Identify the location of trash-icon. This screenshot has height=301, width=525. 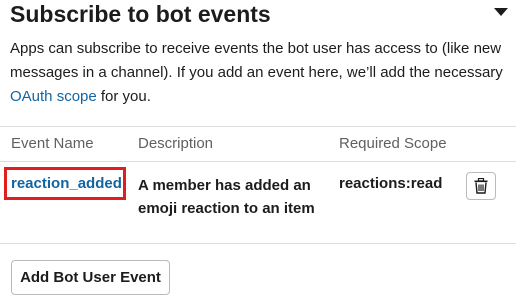
(481, 186).